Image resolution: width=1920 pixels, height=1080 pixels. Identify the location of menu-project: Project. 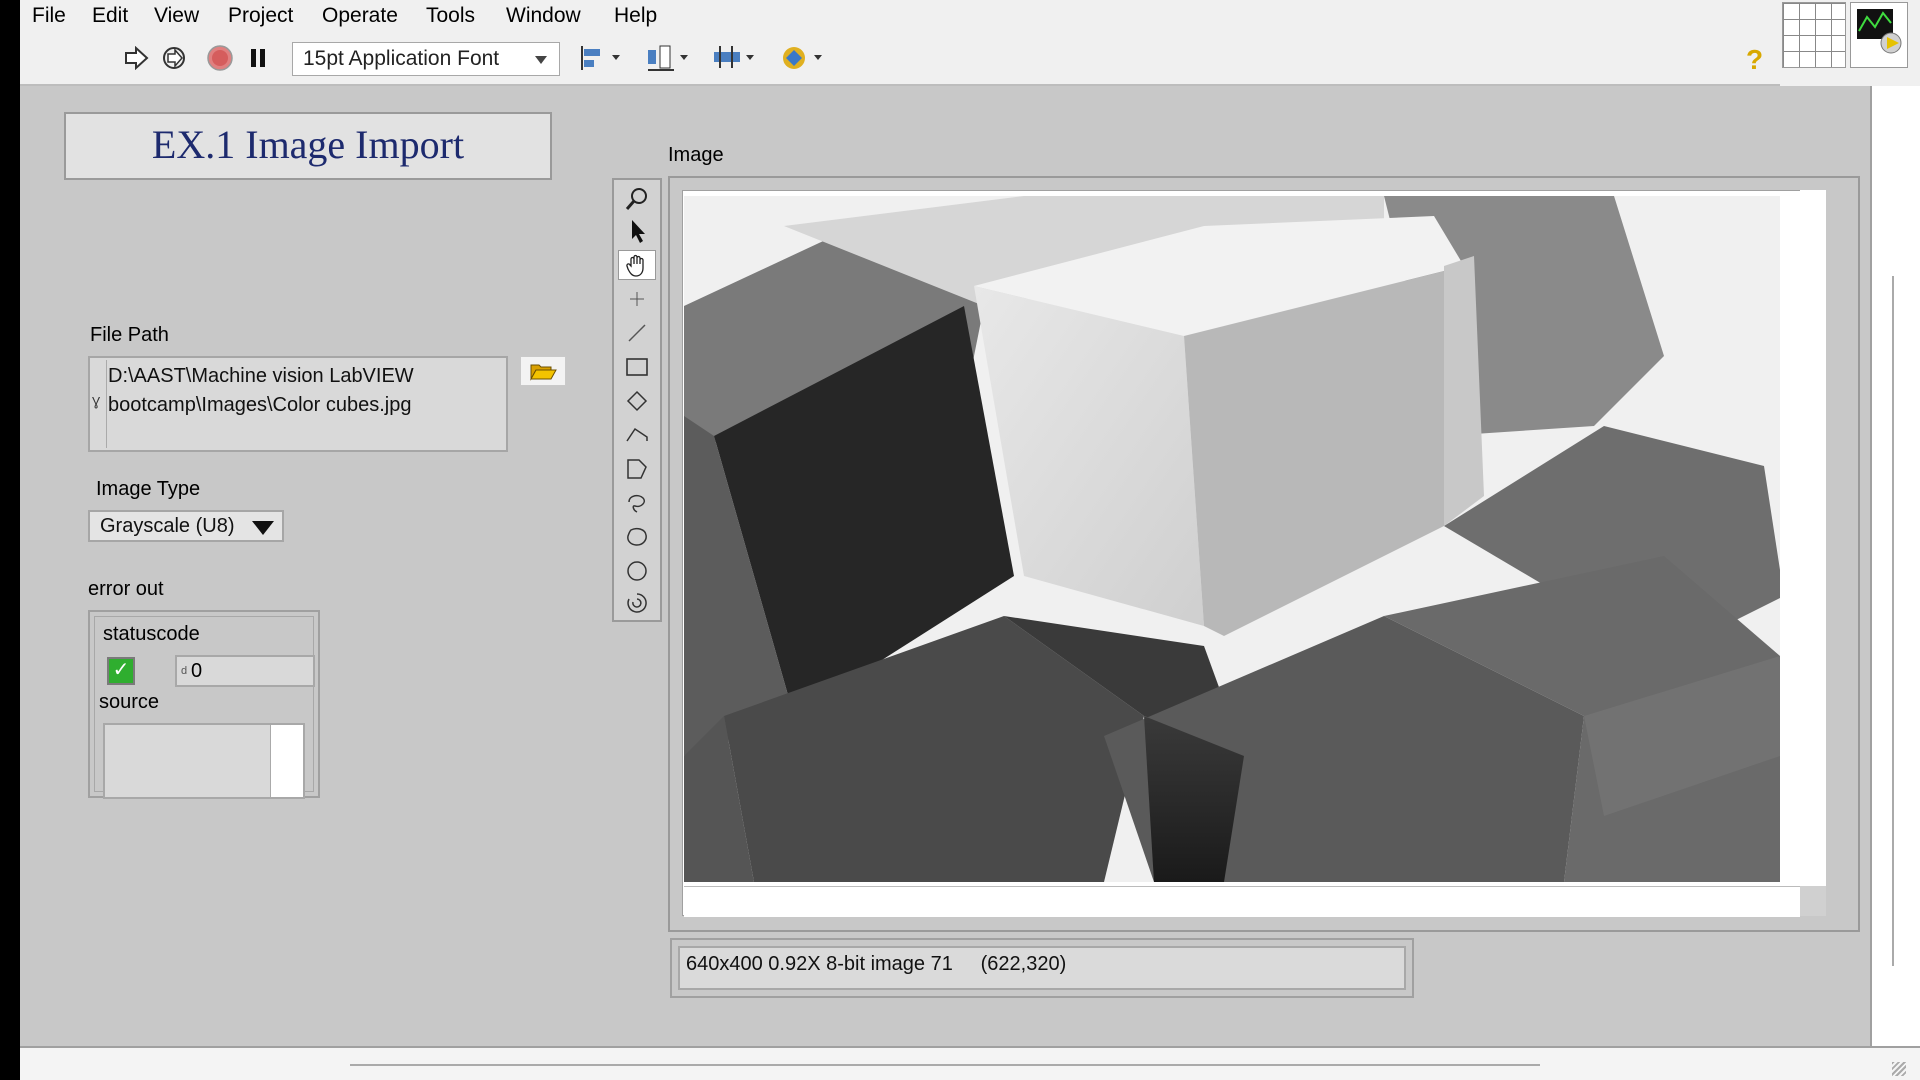
(260, 16).